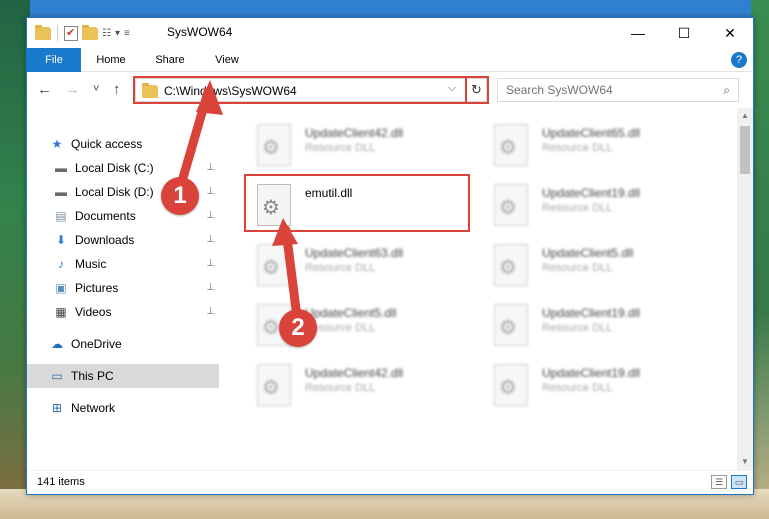 Image resolution: width=769 pixels, height=519 pixels. I want to click on minimize-button: —, so click(638, 33).